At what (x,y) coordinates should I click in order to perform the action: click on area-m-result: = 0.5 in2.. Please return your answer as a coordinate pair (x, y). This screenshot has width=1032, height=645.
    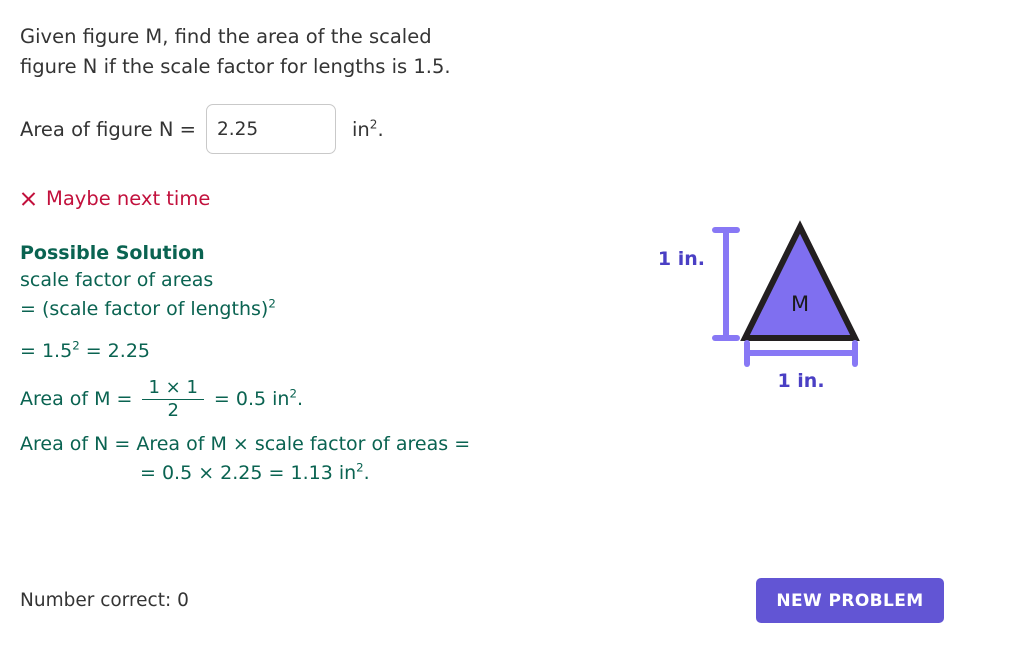
    Looking at the image, I should click on (258, 398).